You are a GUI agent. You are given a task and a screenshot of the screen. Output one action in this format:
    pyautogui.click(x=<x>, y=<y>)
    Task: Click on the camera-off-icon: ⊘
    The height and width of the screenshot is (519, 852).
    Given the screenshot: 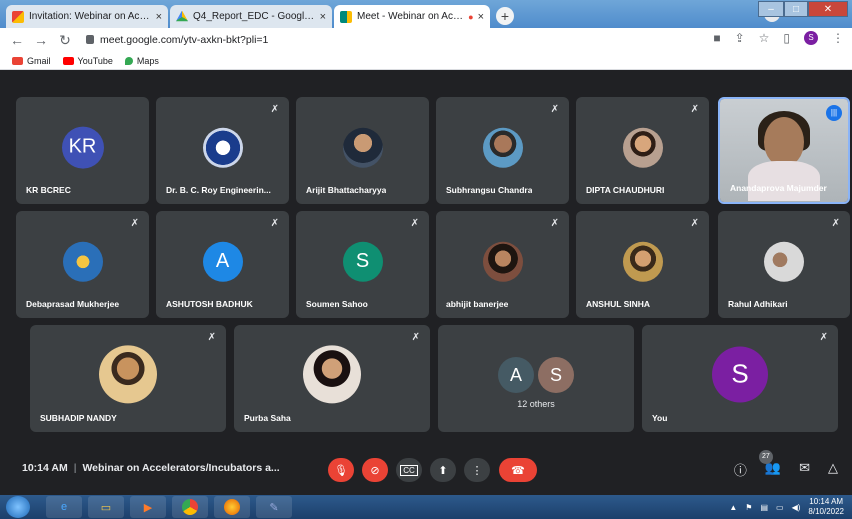 What is the action you would take?
    pyautogui.click(x=375, y=470)
    